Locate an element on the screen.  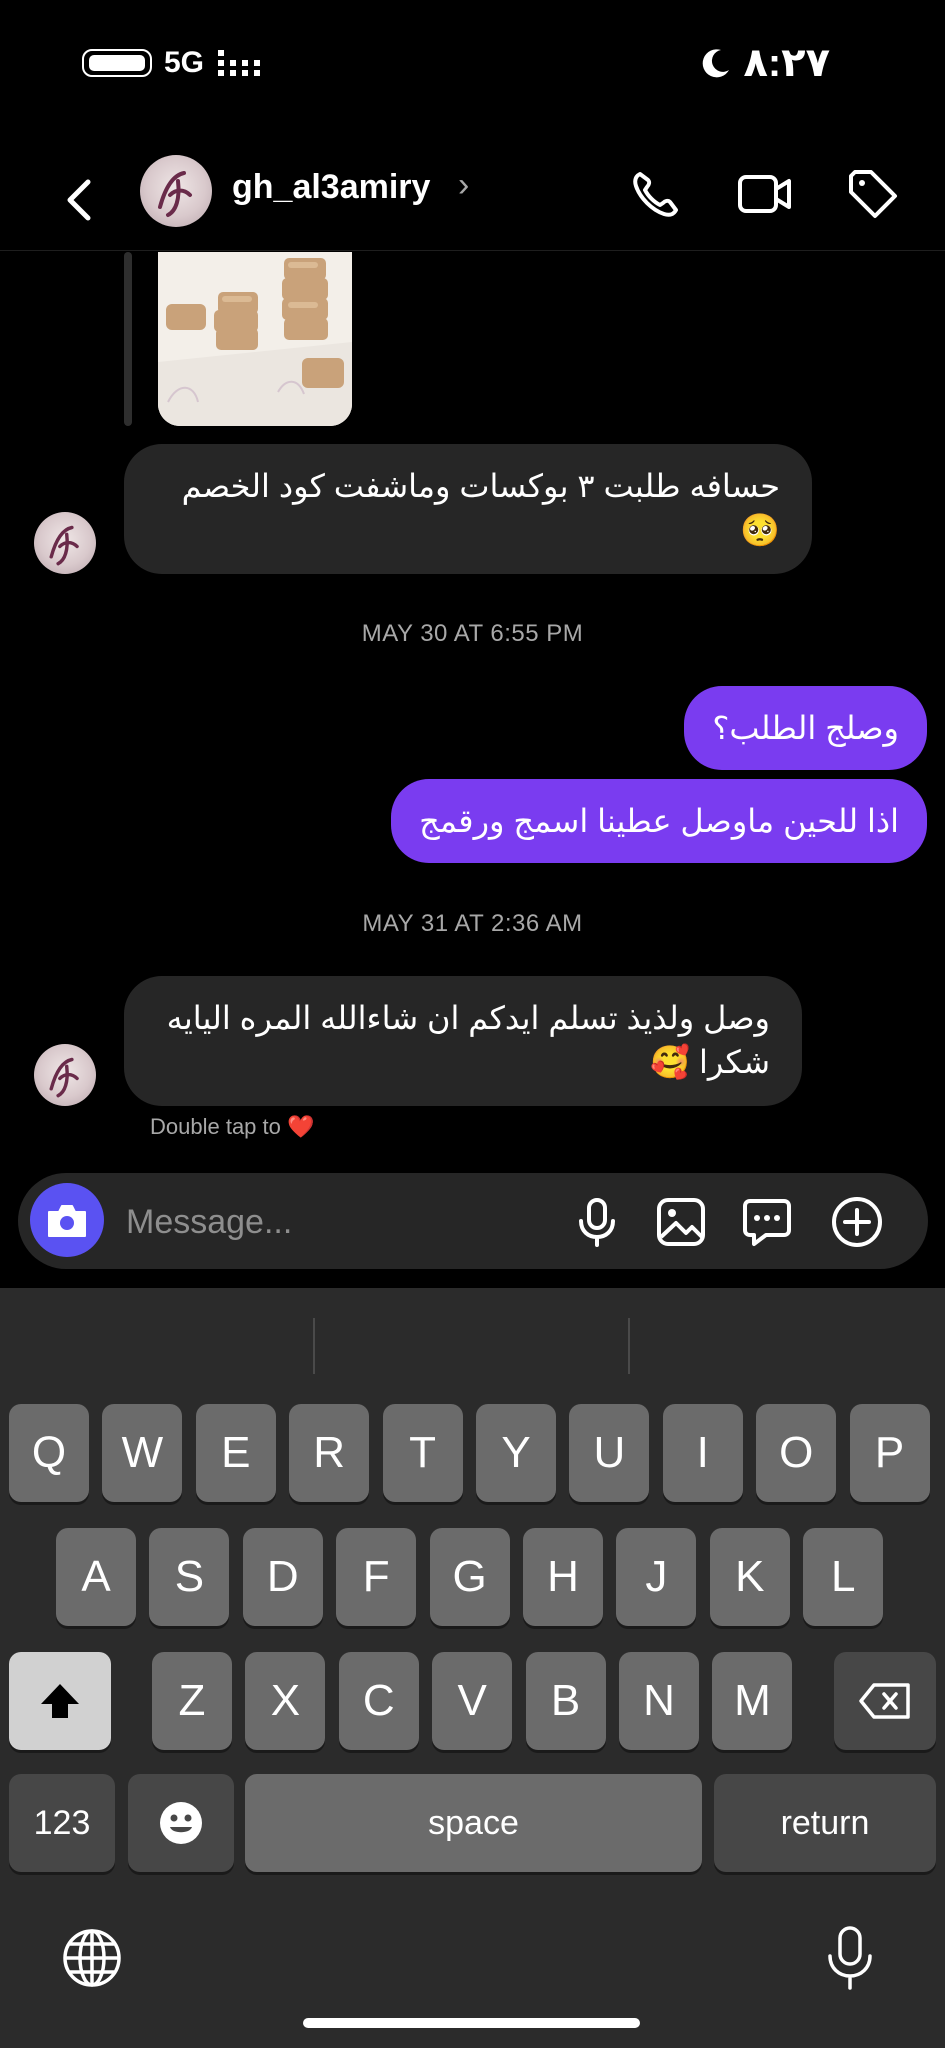
key-l: L is located at coordinates (843, 1577).